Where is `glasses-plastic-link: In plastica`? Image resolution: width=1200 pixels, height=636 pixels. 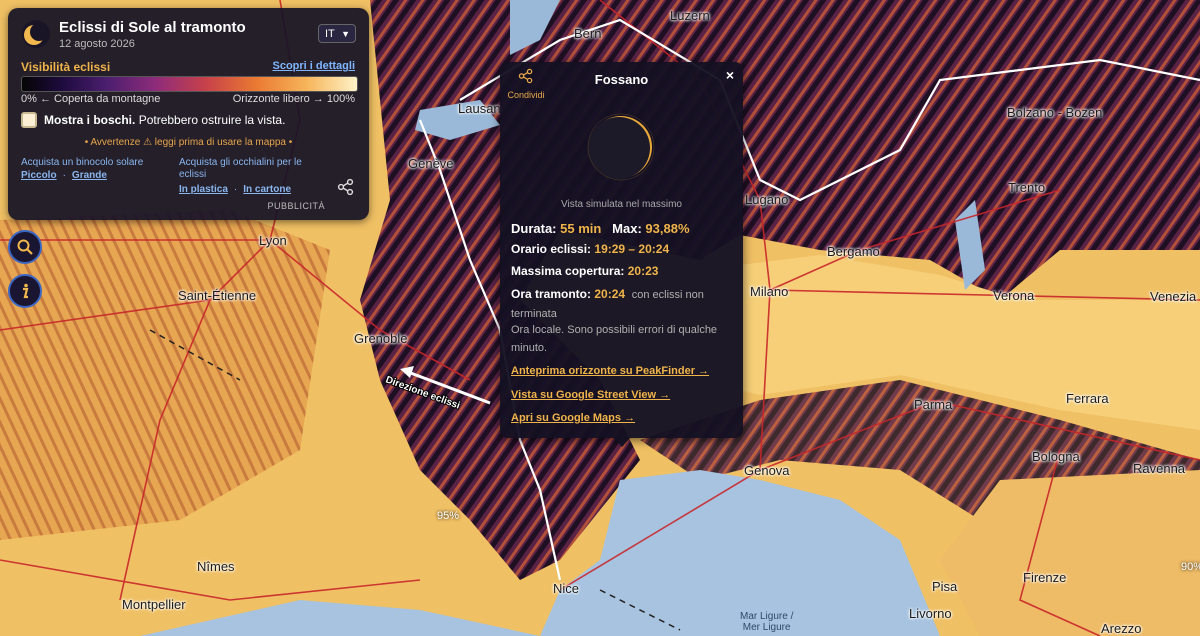
glasses-plastic-link: In plastica is located at coordinates (203, 189).